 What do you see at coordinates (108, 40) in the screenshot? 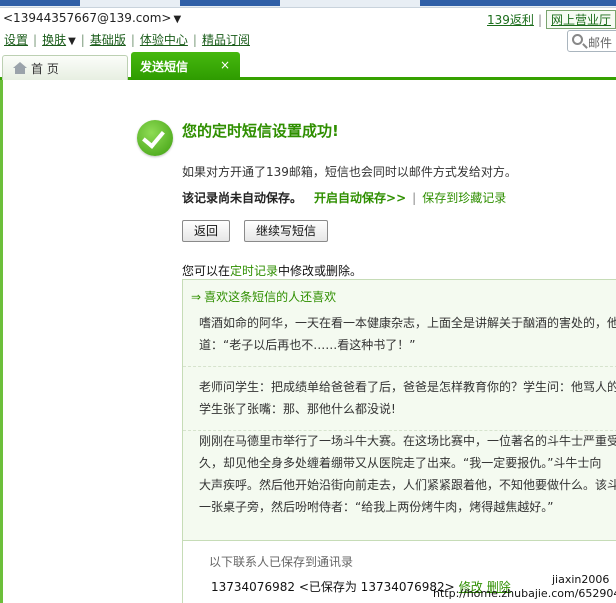
I see `menu-basic-version: 基础版` at bounding box center [108, 40].